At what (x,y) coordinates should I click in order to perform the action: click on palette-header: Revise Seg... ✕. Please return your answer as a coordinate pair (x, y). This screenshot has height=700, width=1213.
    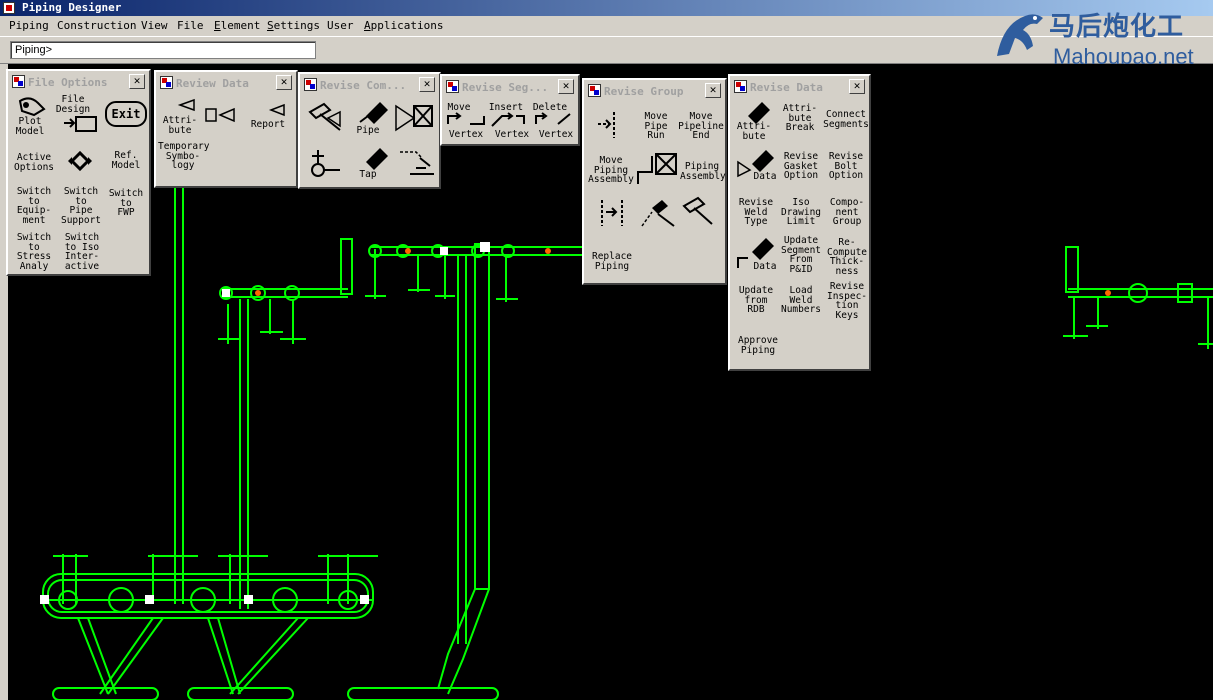
    Looking at the image, I should click on (510, 87).